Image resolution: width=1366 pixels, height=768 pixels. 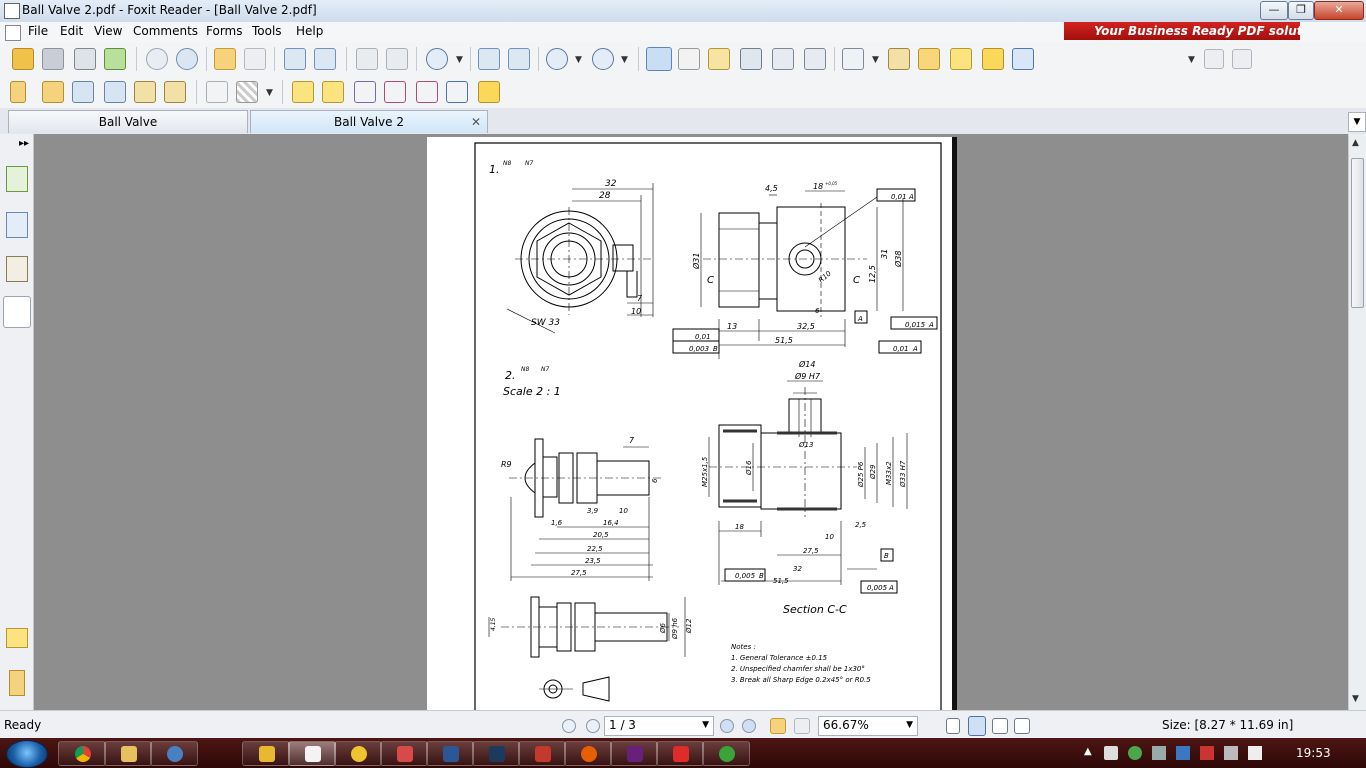 I want to click on video-icon, so click(x=115, y=92).